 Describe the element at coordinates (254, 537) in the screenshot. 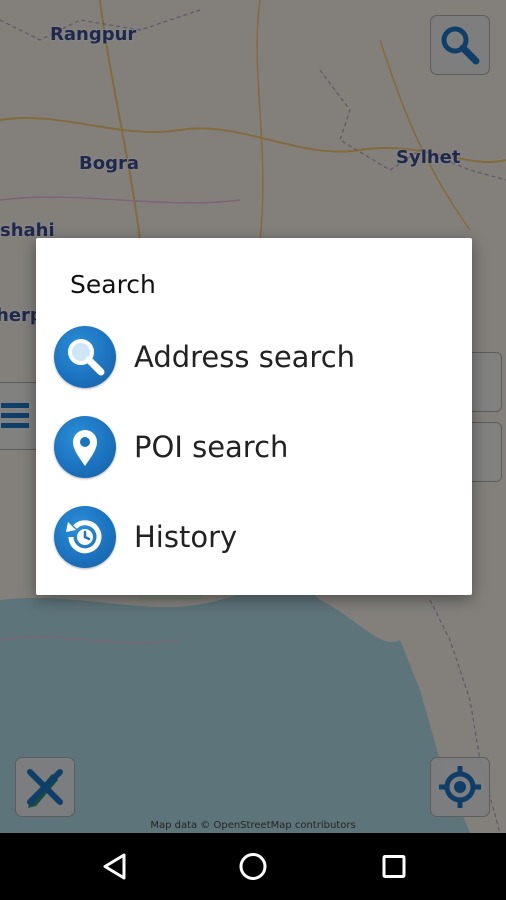

I see `history-item: History` at that location.